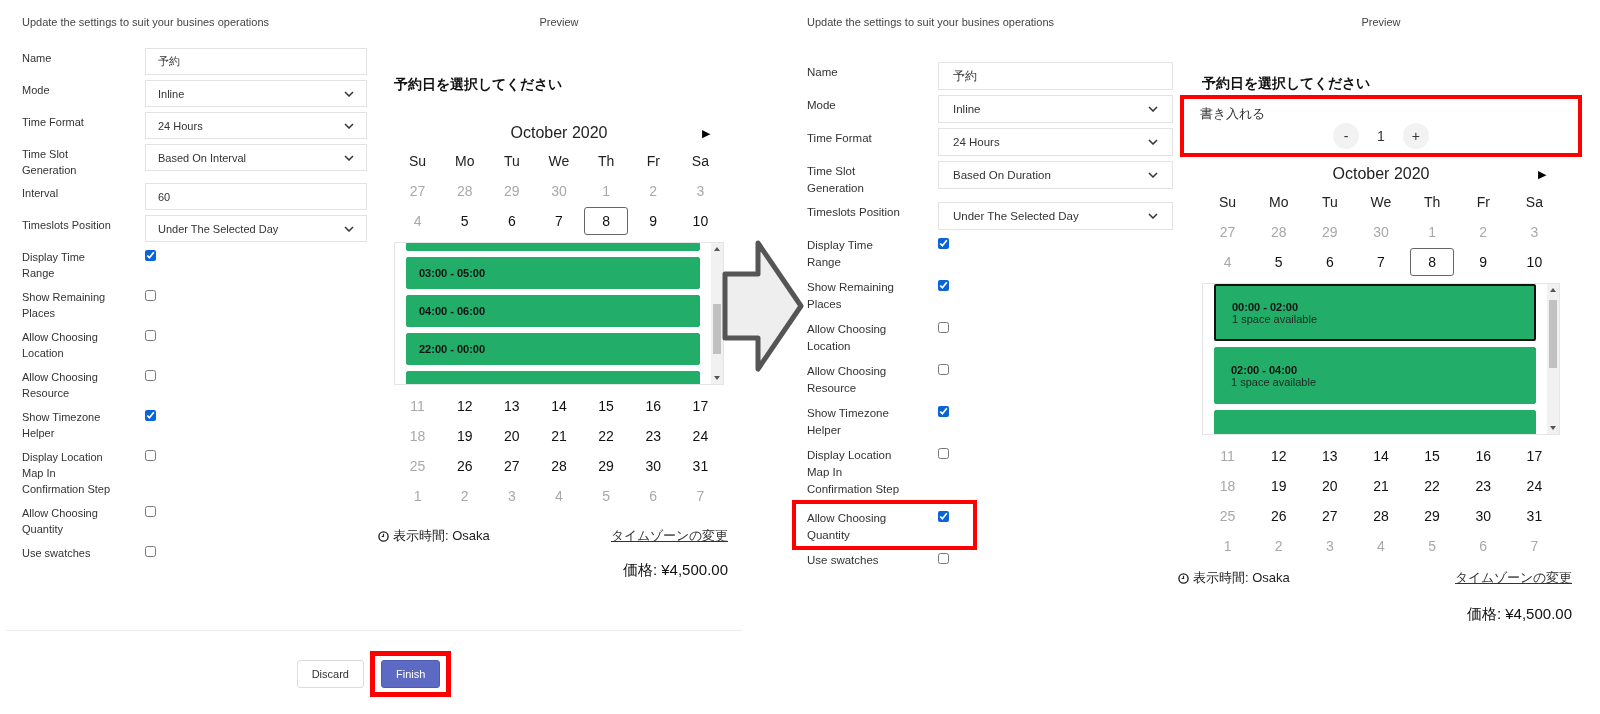 This screenshot has width=1600, height=714. What do you see at coordinates (1375, 312) in the screenshot?
I see `timeslot-button: 00:00 - 02:00 1 space available` at bounding box center [1375, 312].